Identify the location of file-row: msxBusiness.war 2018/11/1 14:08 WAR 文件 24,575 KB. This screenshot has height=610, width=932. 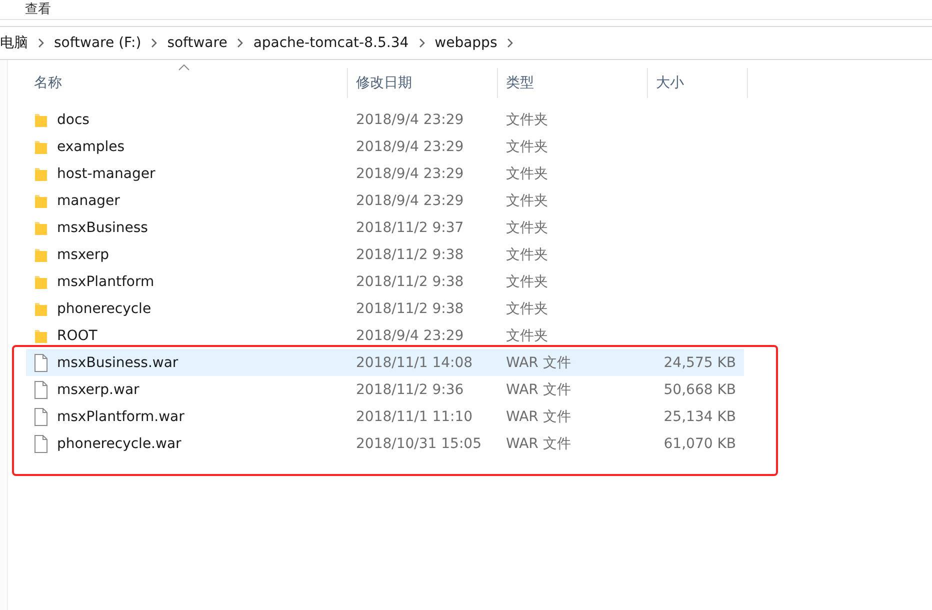
(385, 362).